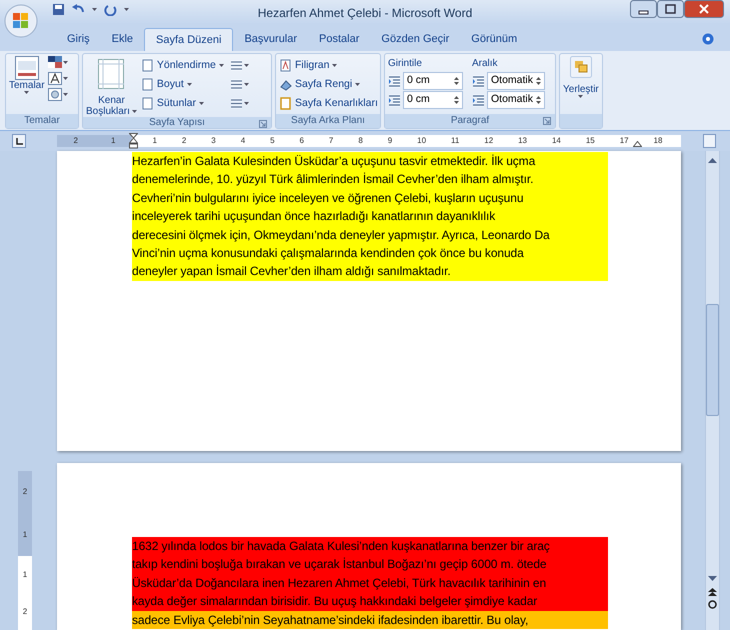  Describe the element at coordinates (111, 74) in the screenshot. I see `margins-icon` at that location.